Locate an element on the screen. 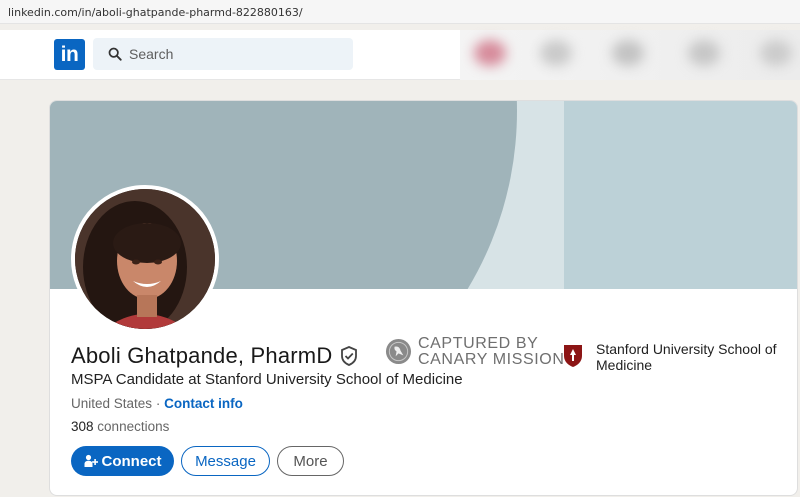 The image size is (800, 497). connections-count: 308 is located at coordinates (82, 426).